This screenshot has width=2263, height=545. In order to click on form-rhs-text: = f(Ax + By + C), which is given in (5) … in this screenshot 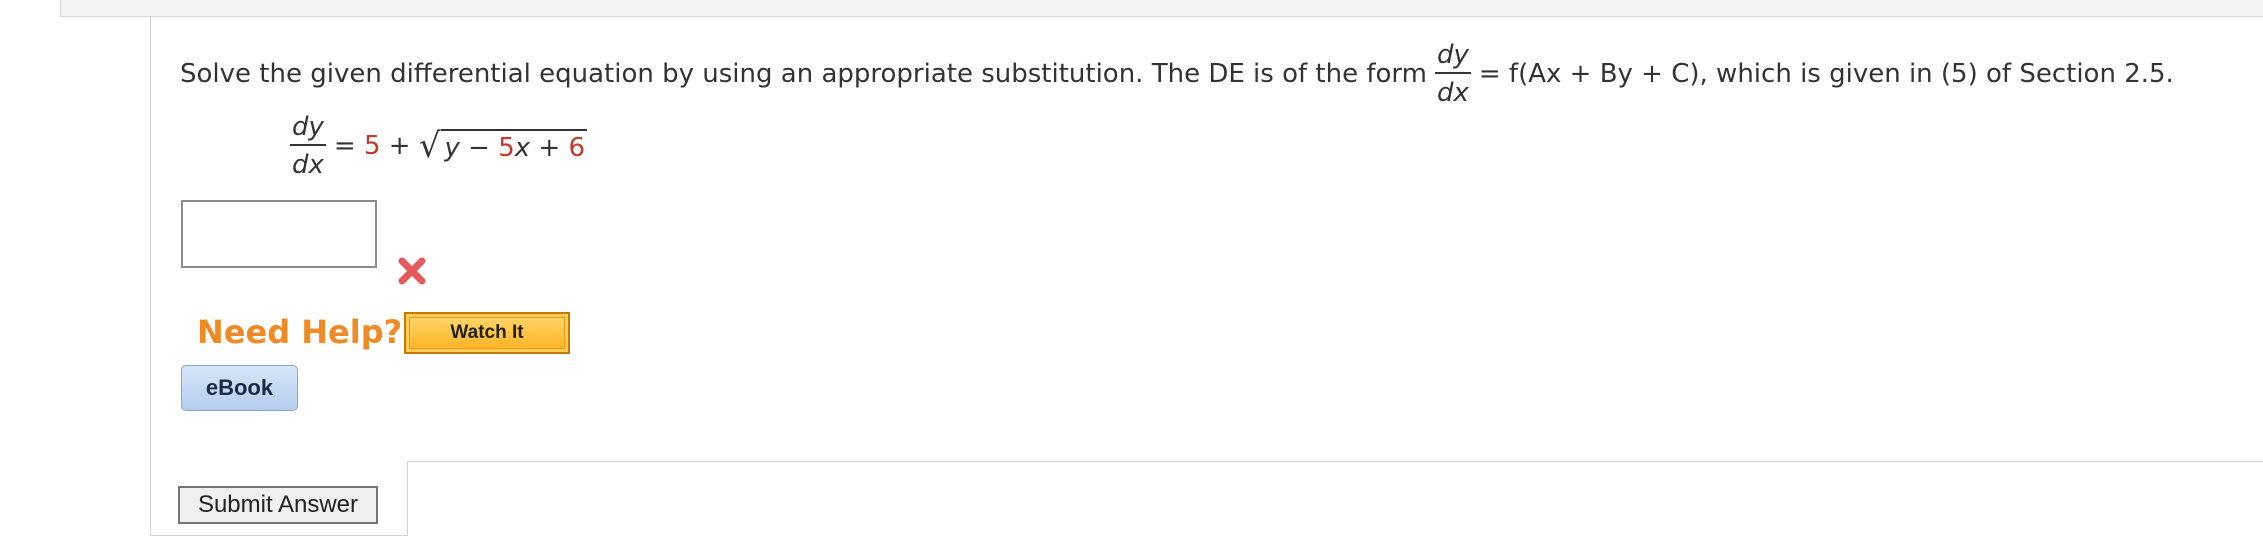, I will do `click(1826, 74)`.